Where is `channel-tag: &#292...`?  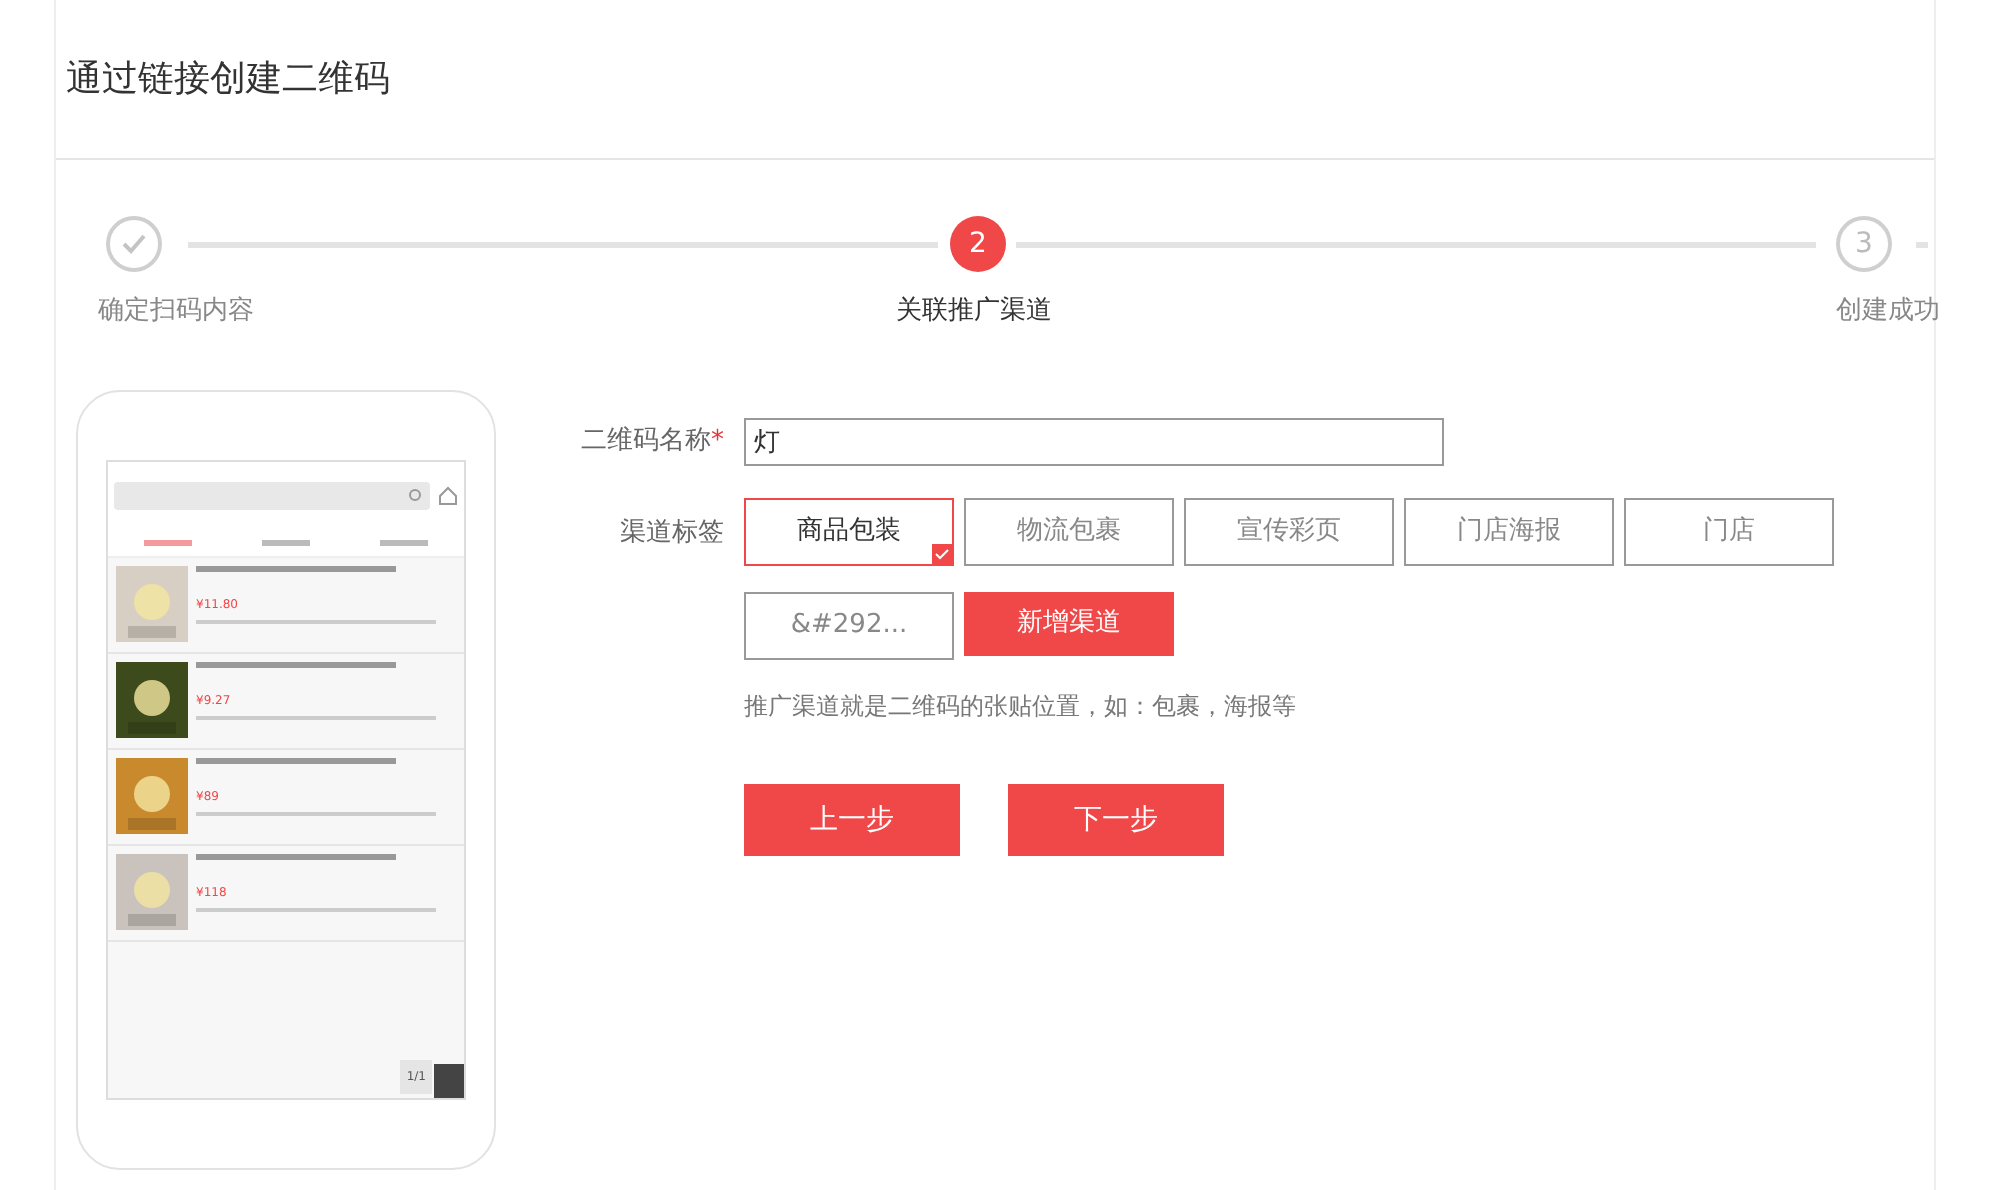
channel-tag: &#292... is located at coordinates (849, 626).